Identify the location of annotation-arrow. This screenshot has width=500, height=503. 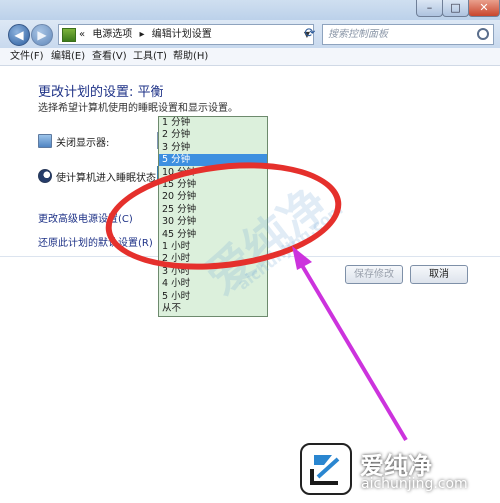
(350, 344).